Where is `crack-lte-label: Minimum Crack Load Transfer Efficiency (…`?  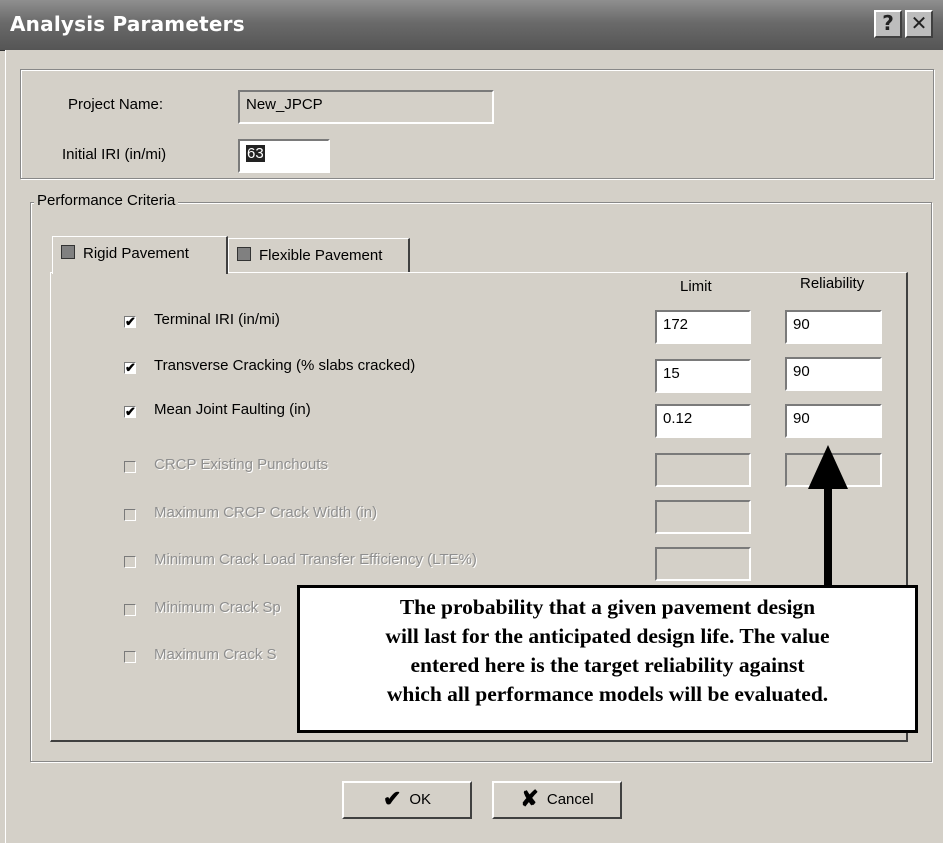
crack-lte-label: Minimum Crack Load Transfer Efficiency (… is located at coordinates (315, 559).